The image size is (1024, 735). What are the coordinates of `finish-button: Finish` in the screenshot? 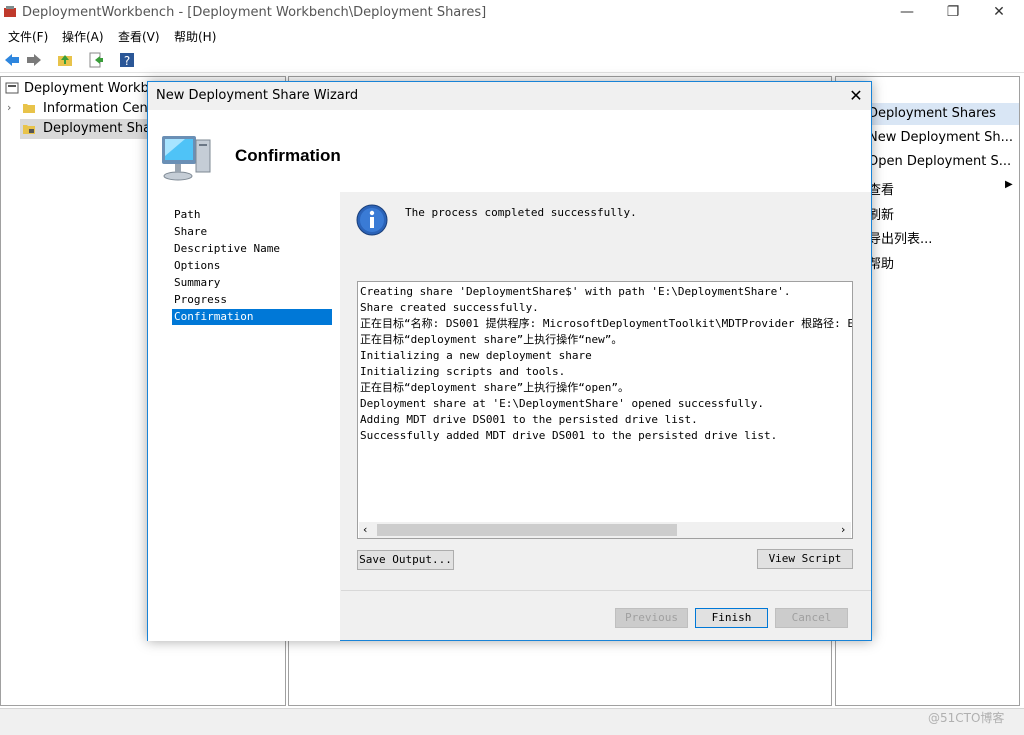 It's located at (731, 618).